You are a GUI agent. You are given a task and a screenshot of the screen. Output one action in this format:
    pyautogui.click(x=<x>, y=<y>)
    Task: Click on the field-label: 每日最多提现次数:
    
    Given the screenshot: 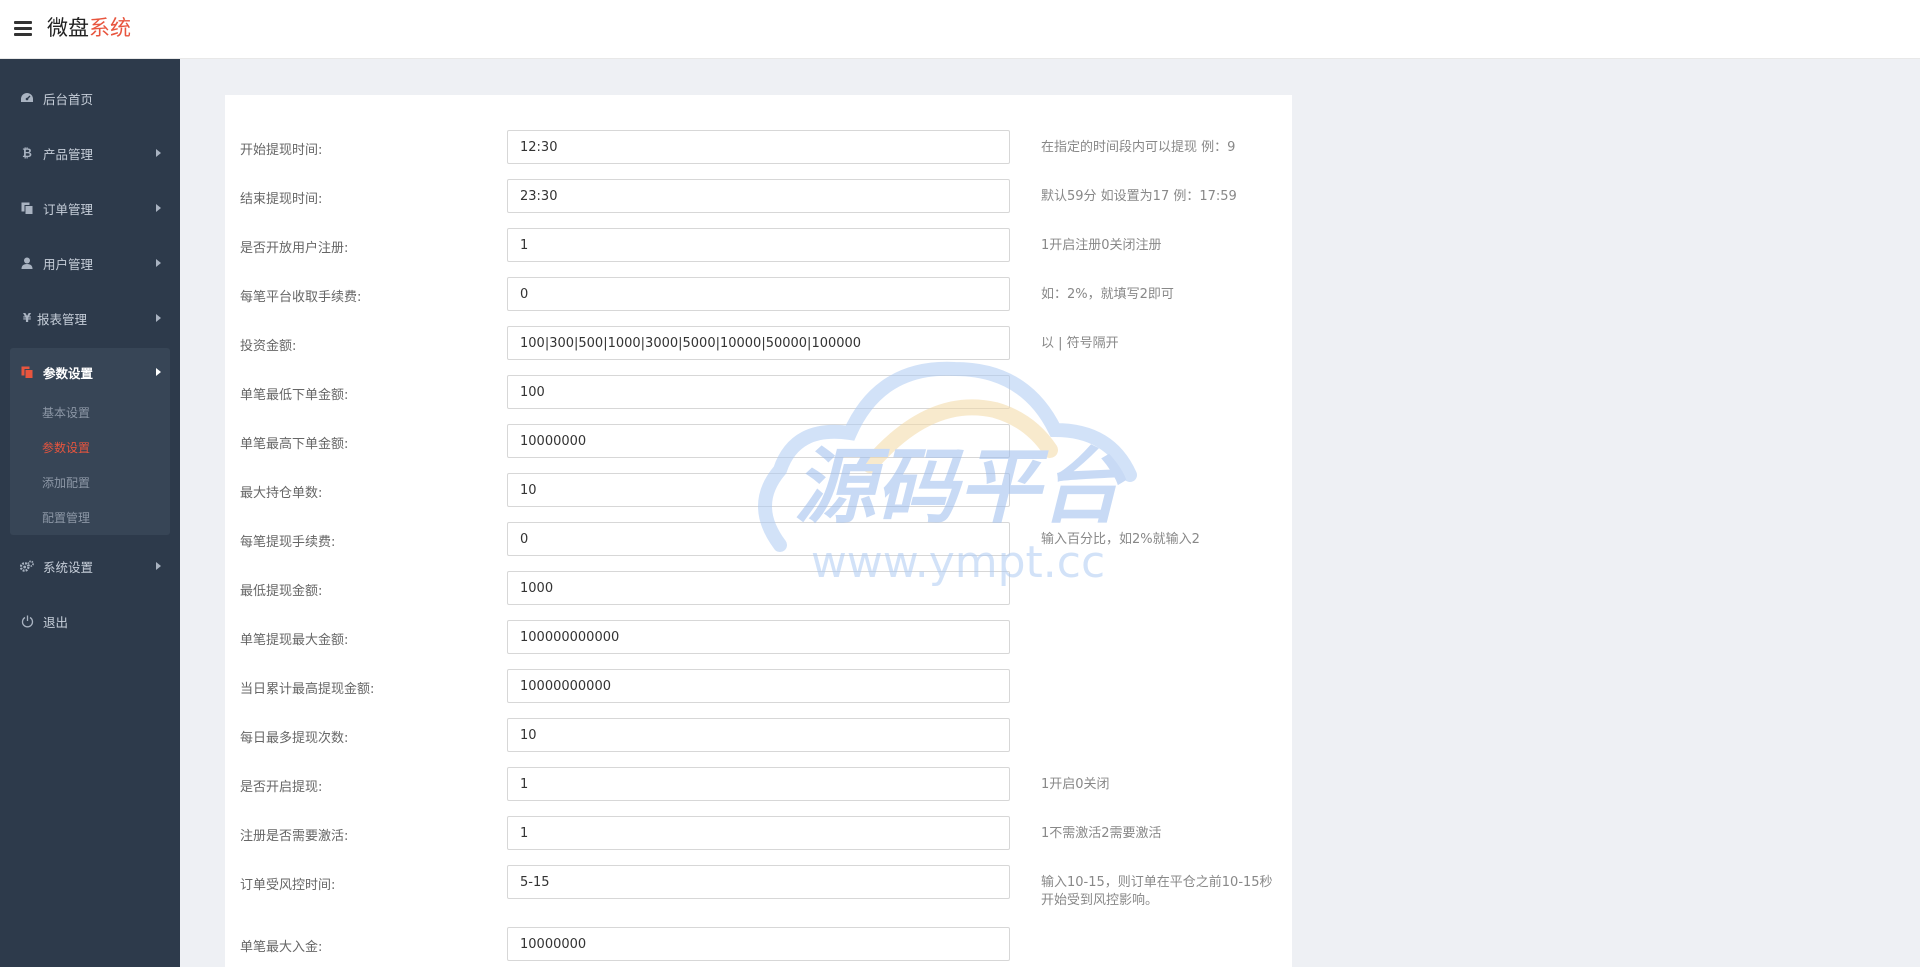 What is the action you would take?
    pyautogui.click(x=294, y=738)
    